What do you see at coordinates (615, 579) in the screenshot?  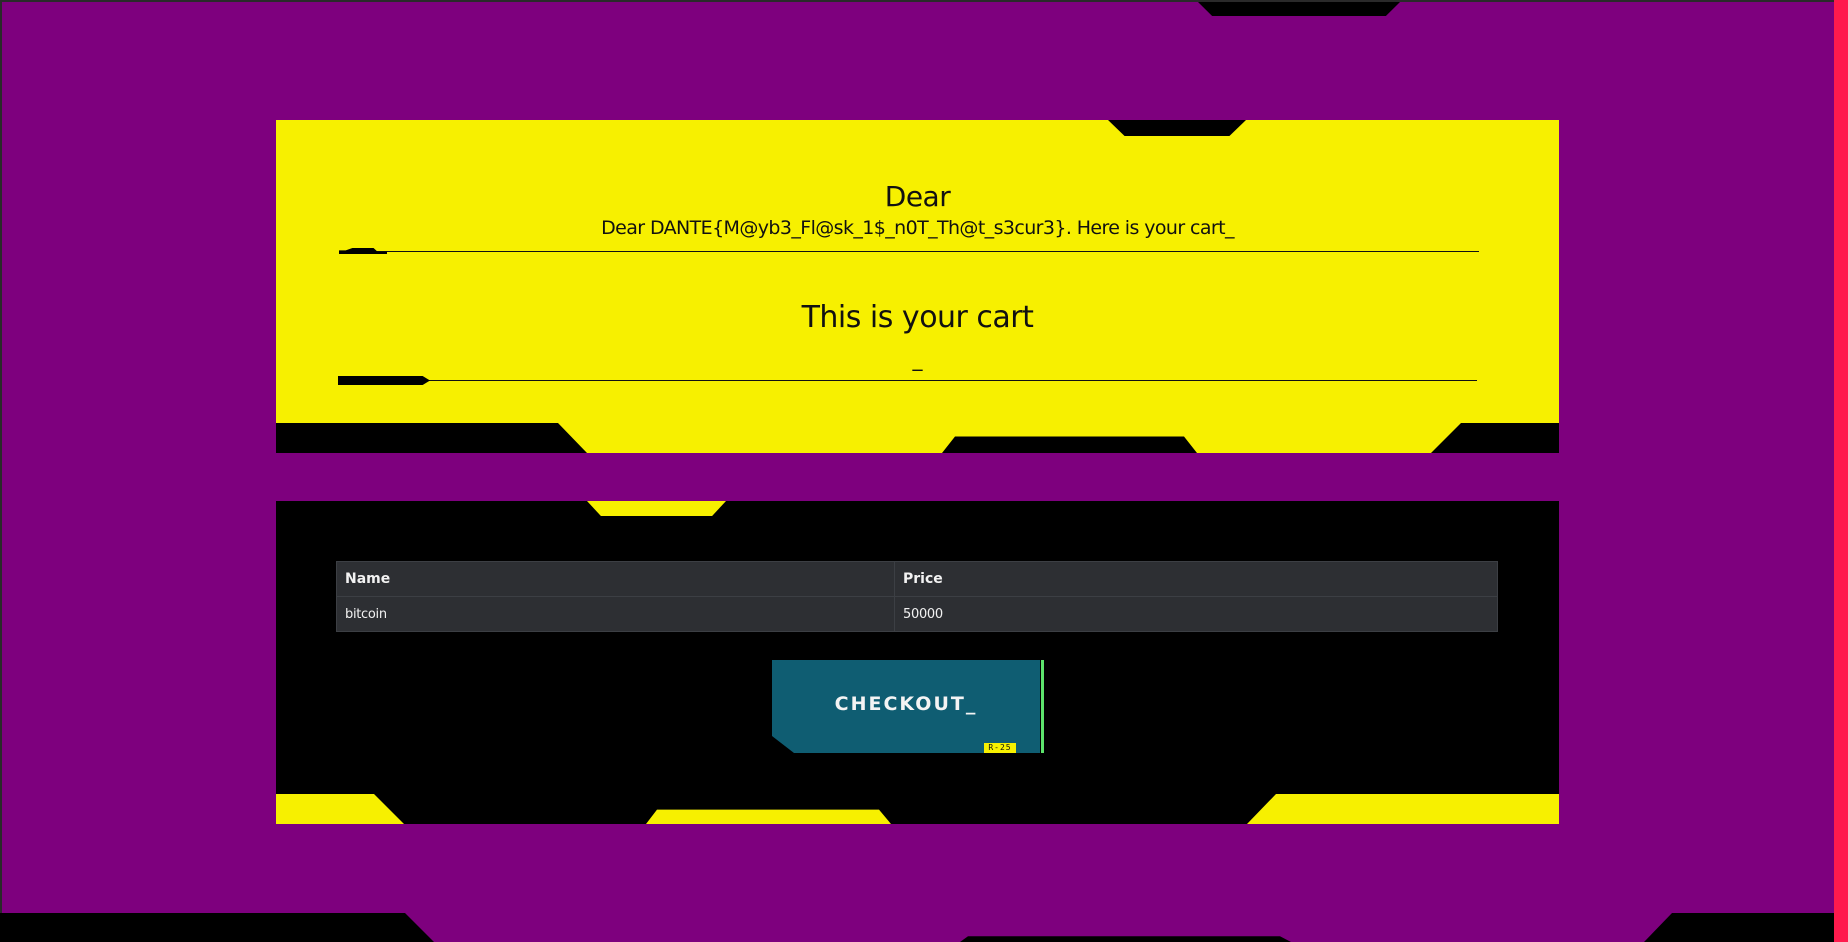 I see `column-header-name: Name` at bounding box center [615, 579].